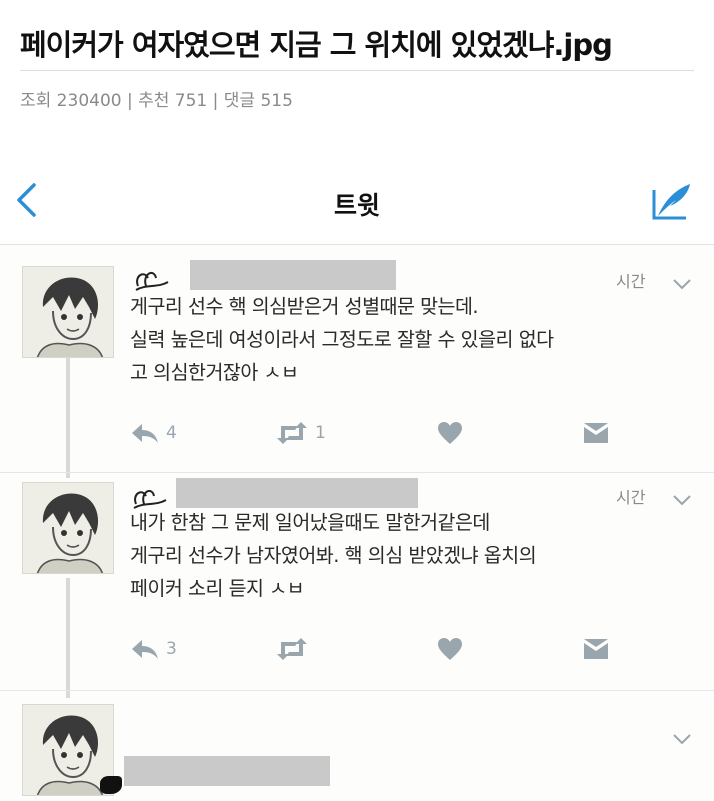  What do you see at coordinates (214, 372) in the screenshot?
I see `tweet-line: 고 의심한거잖아 ㅅㅂ` at bounding box center [214, 372].